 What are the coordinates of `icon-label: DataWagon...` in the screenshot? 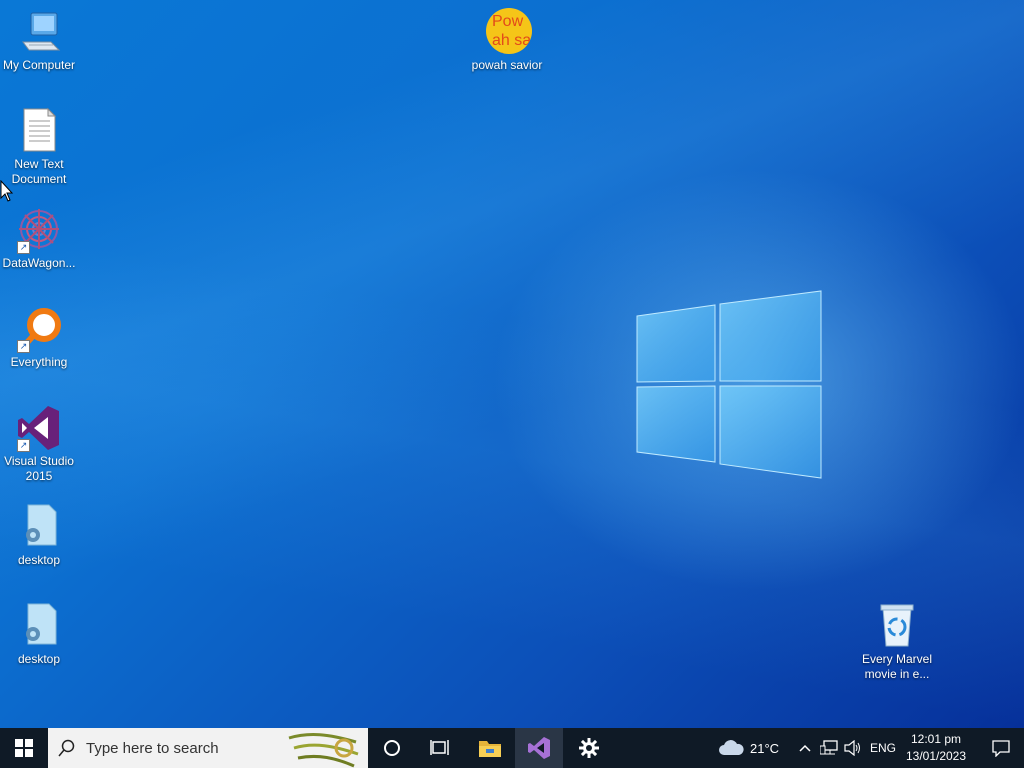 It's located at (39, 263).